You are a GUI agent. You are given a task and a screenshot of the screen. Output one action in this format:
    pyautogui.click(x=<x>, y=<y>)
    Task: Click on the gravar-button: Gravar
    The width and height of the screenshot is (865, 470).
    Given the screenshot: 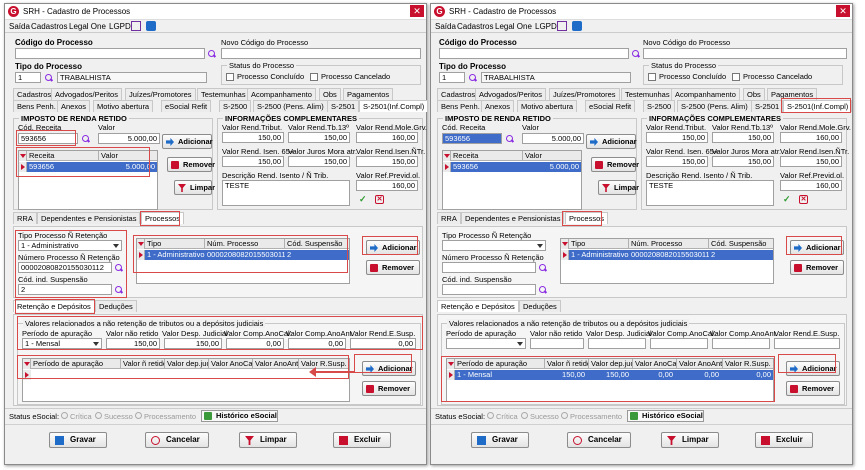 What is the action you would take?
    pyautogui.click(x=78, y=440)
    